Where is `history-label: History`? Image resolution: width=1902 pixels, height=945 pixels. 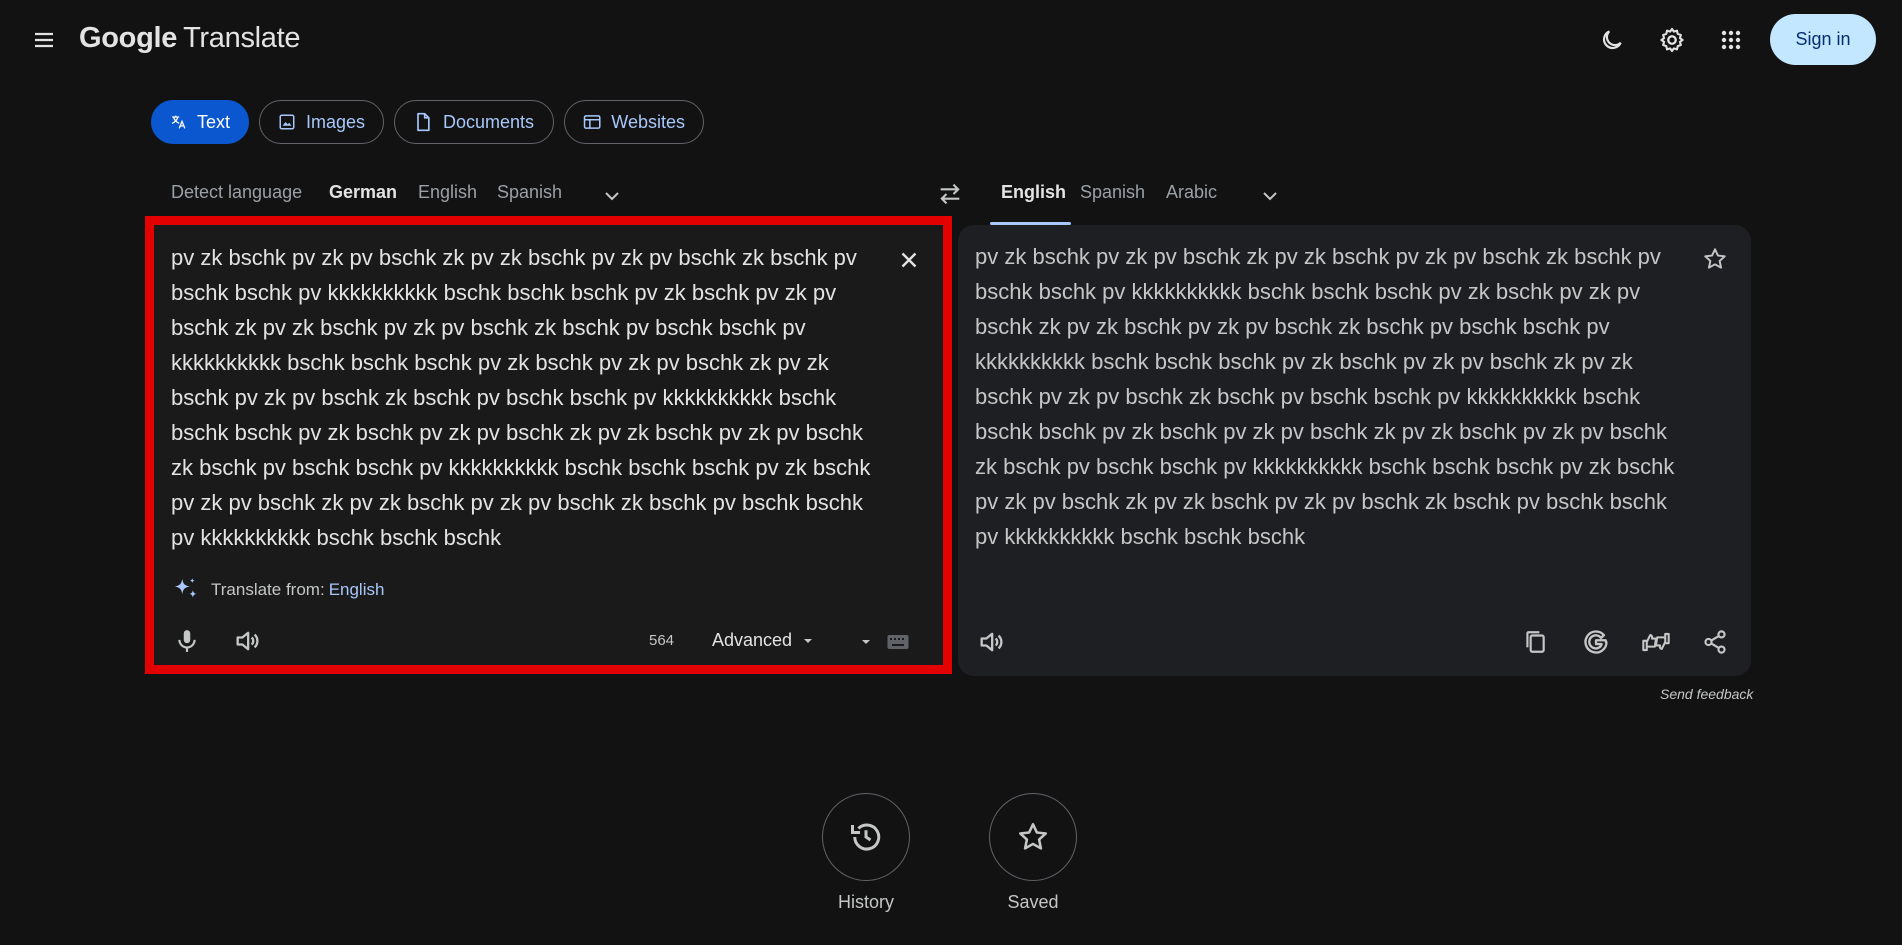
history-label: History is located at coordinates (865, 902).